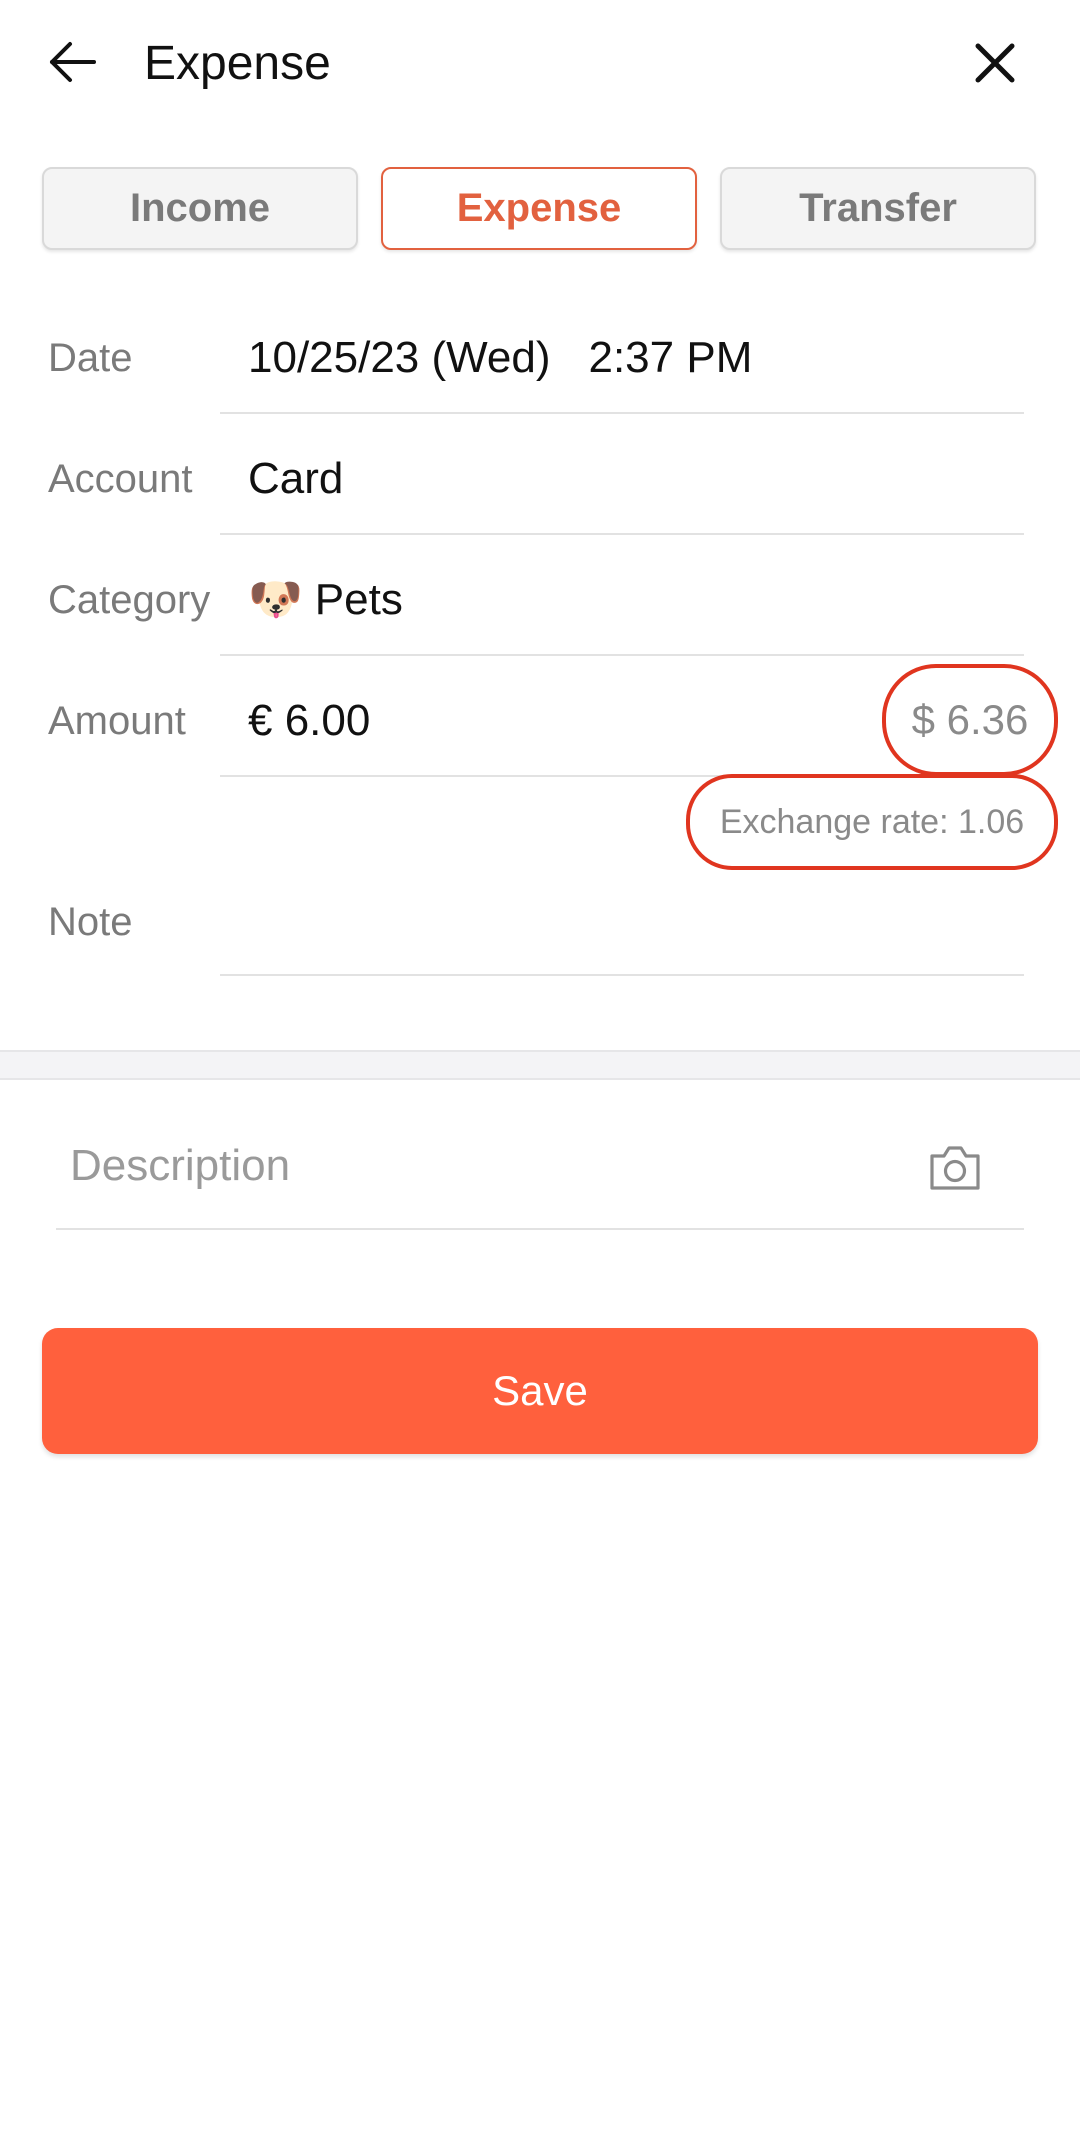  Describe the element at coordinates (117, 721) in the screenshot. I see `amount-label: Amount` at that location.